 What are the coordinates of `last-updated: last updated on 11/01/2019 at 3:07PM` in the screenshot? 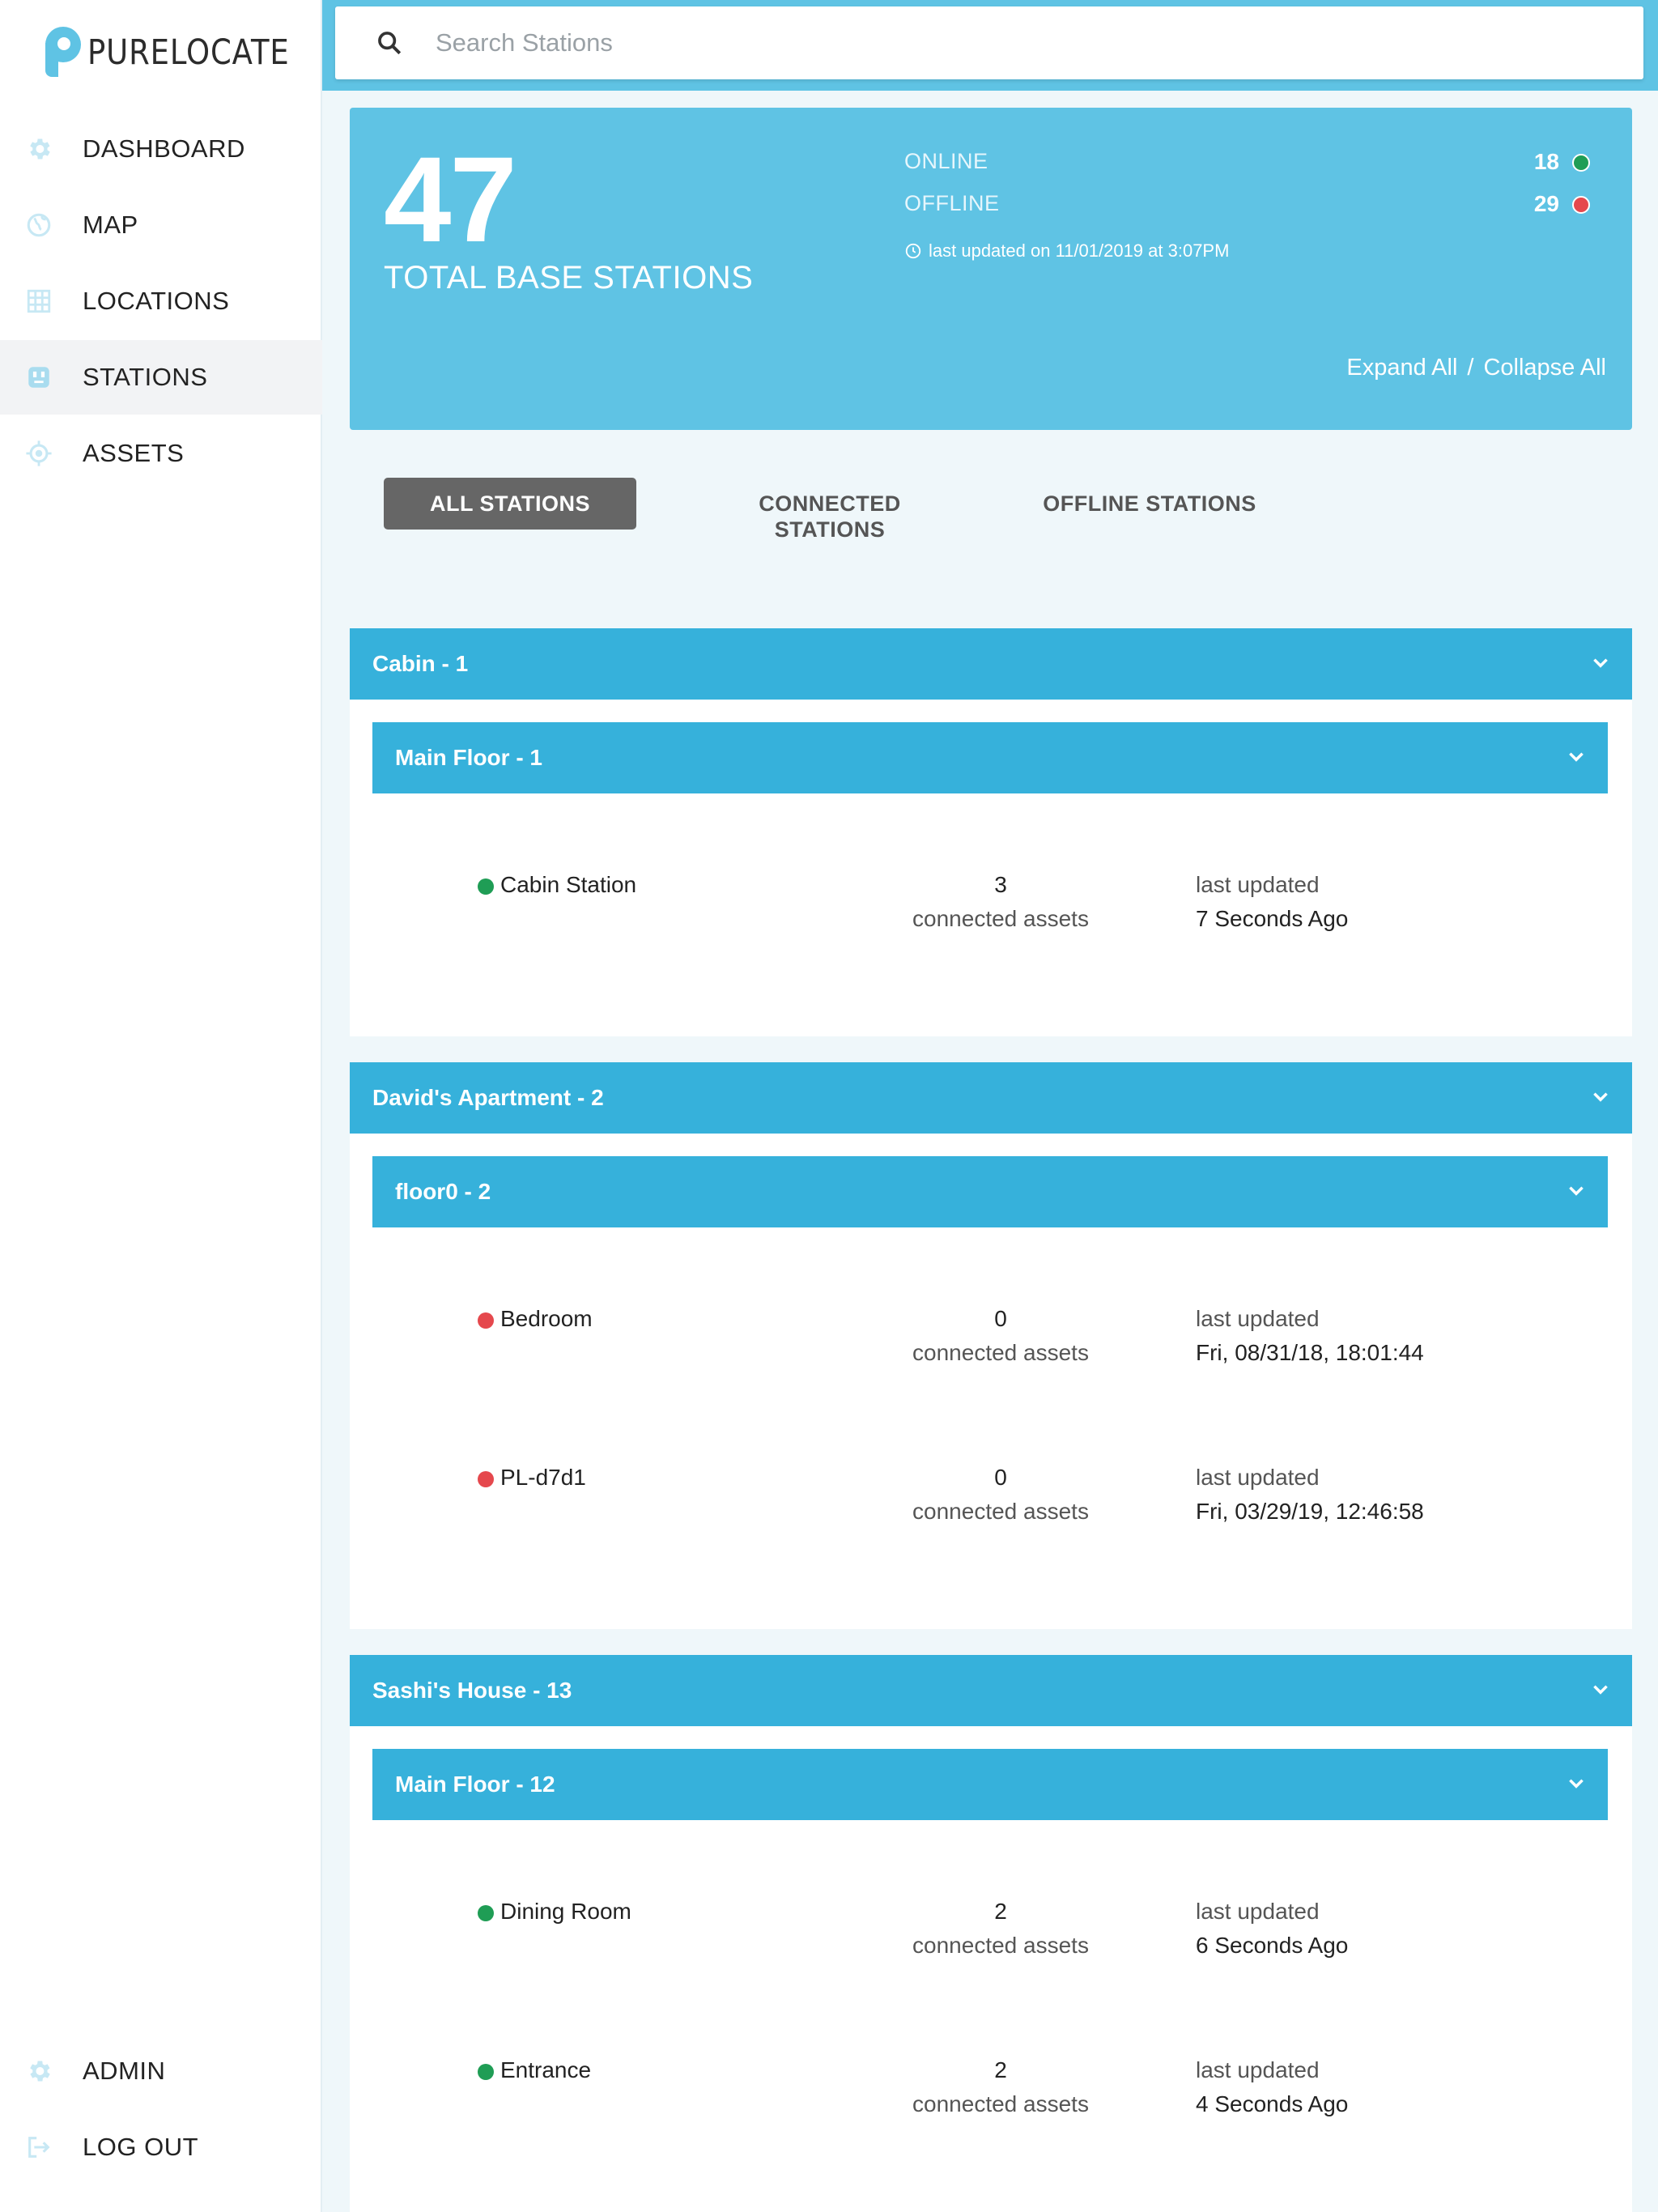 It's located at (1066, 251).